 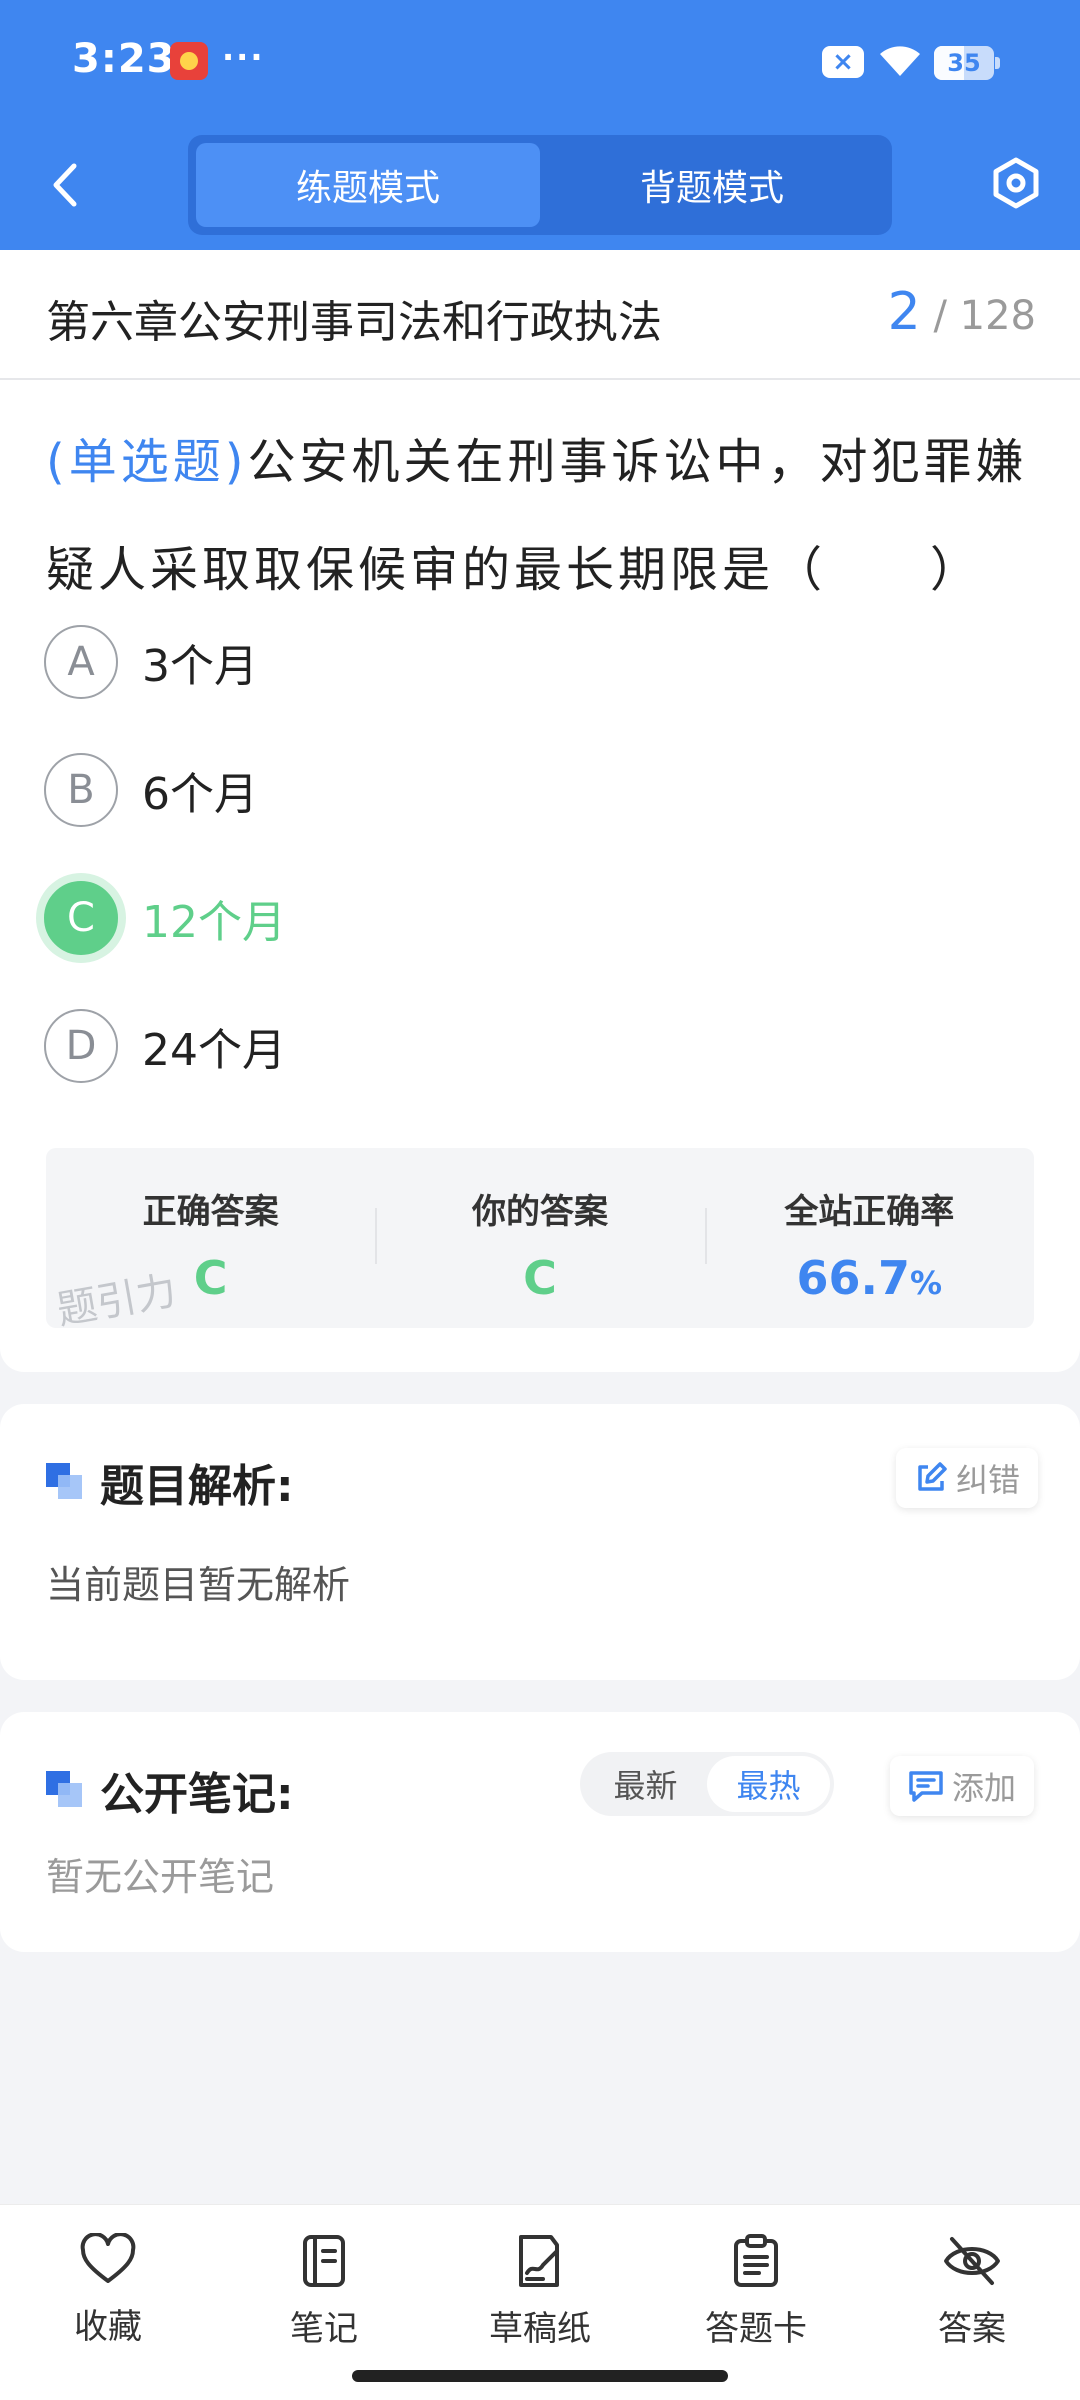 What do you see at coordinates (189, 61) in the screenshot?
I see `app-notification-icon` at bounding box center [189, 61].